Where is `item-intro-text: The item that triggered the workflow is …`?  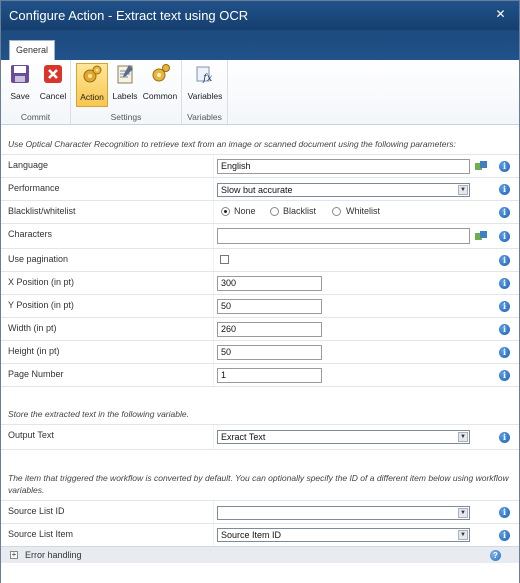 item-intro-text: The item that triggered the workflow is … is located at coordinates (258, 484).